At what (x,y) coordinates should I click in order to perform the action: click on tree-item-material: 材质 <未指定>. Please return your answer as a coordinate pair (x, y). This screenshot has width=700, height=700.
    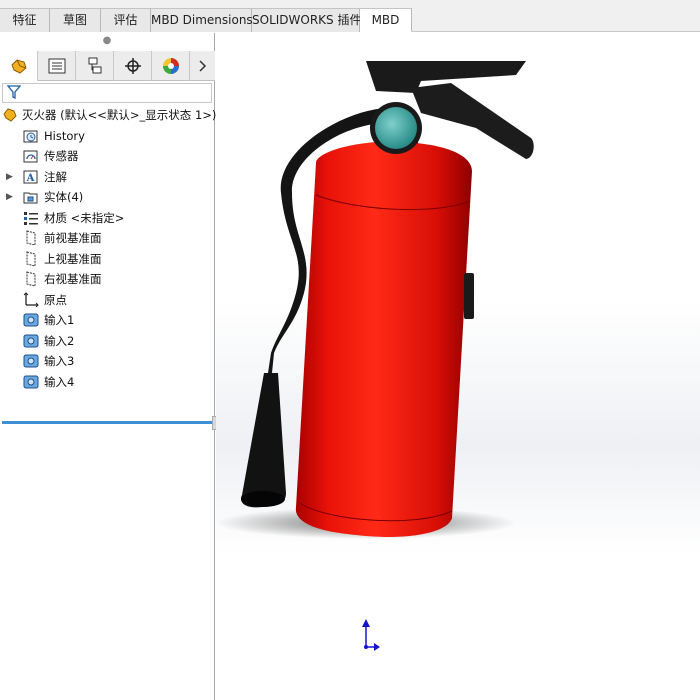
    Looking at the image, I should click on (107, 218).